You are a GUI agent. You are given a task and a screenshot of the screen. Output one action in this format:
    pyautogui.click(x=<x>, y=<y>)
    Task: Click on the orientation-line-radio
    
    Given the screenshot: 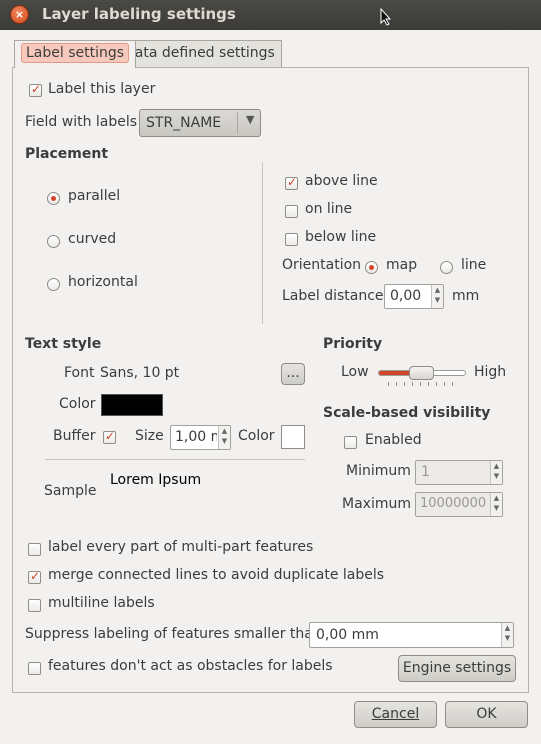 What is the action you would take?
    pyautogui.click(x=446, y=267)
    